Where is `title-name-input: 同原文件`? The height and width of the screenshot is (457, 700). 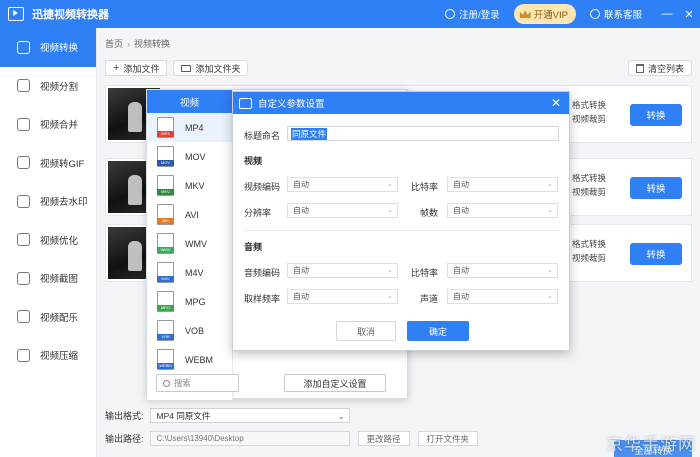 title-name-input: 同原文件 is located at coordinates (423, 133).